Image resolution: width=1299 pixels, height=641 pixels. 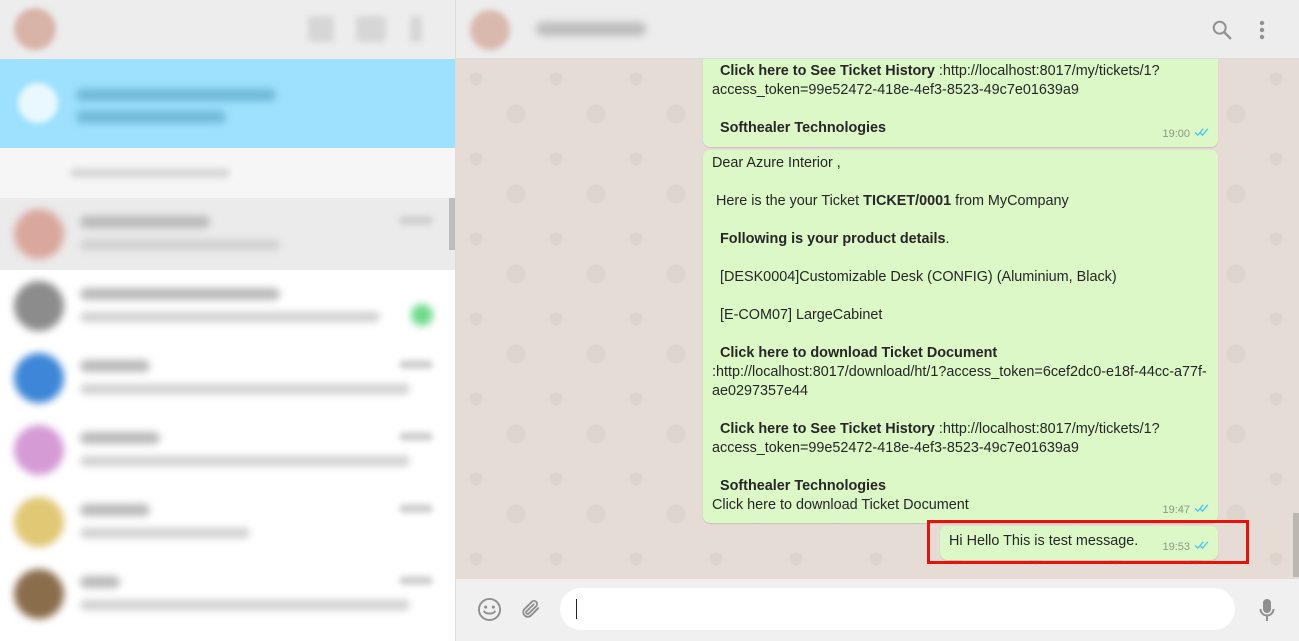 What do you see at coordinates (35, 29) in the screenshot?
I see `profile-avatar` at bounding box center [35, 29].